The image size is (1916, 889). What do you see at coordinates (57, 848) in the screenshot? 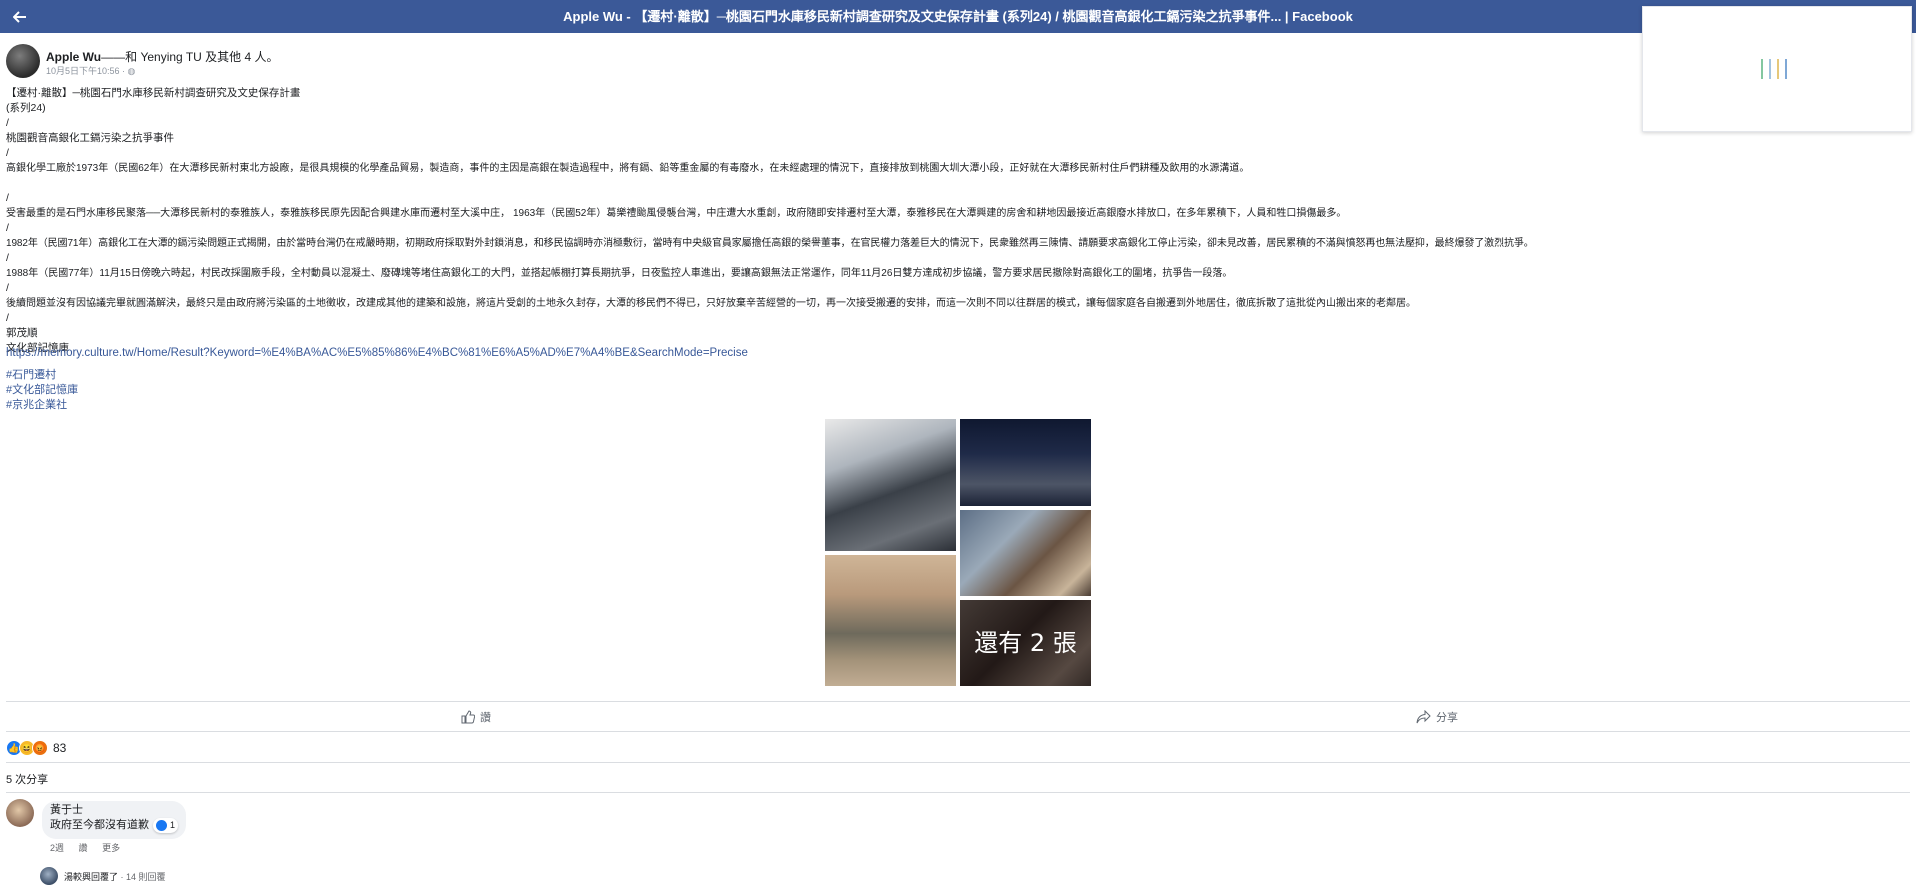
I see `comment-age: 2週` at bounding box center [57, 848].